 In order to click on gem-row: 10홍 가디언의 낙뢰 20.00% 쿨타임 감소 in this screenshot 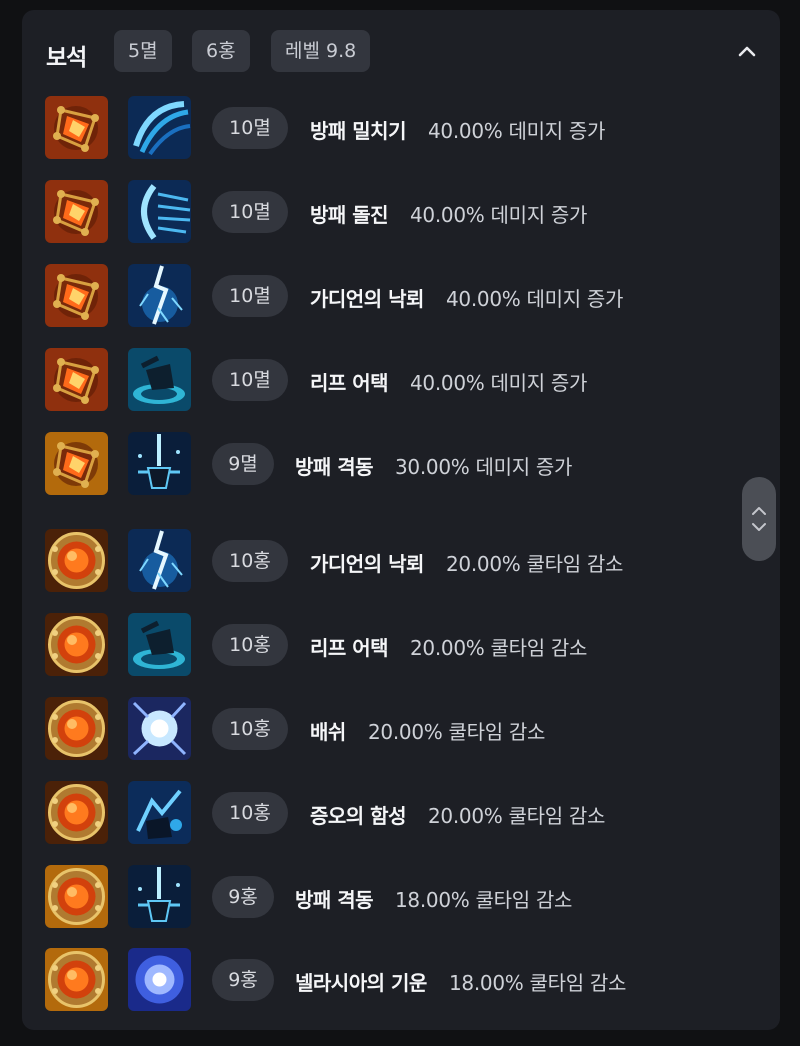, I will do `click(401, 561)`.